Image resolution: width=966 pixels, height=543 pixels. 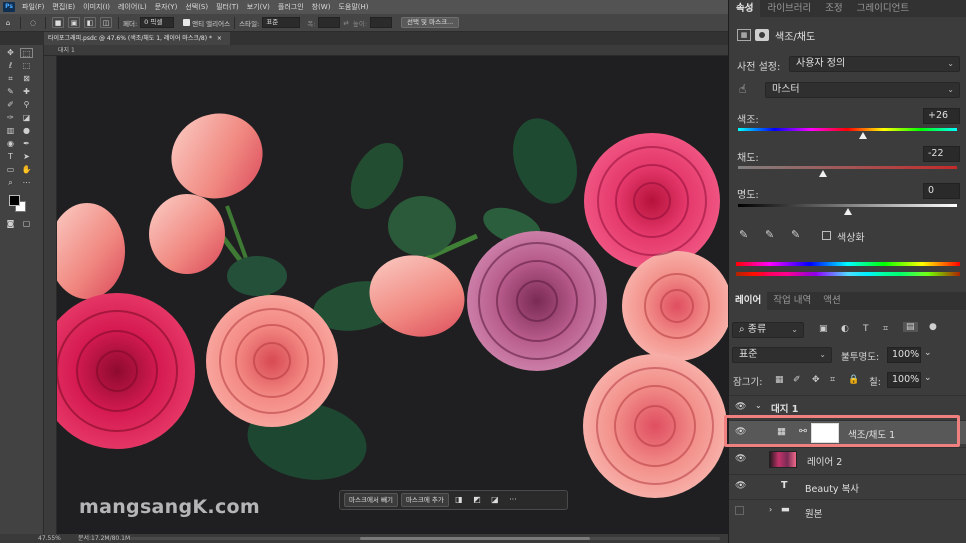 I want to click on menu-filter: 필터(T), so click(x=227, y=7).